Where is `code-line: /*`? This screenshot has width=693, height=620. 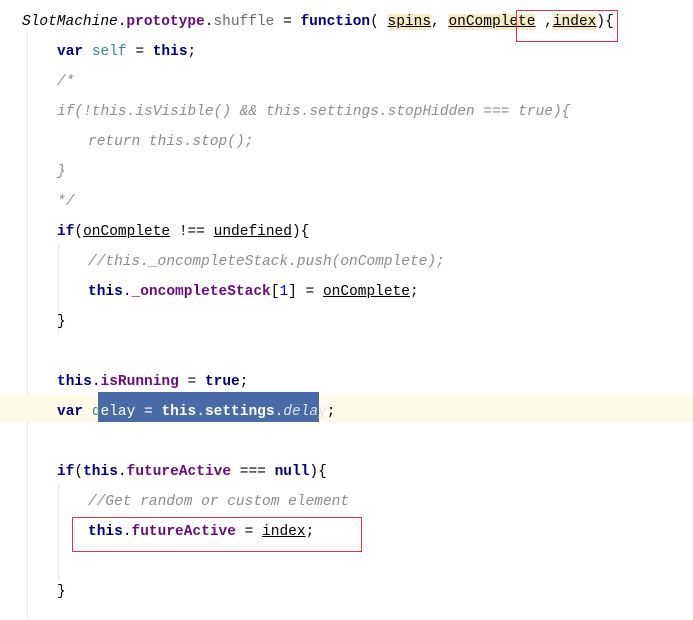
code-line: /* is located at coordinates (65, 82).